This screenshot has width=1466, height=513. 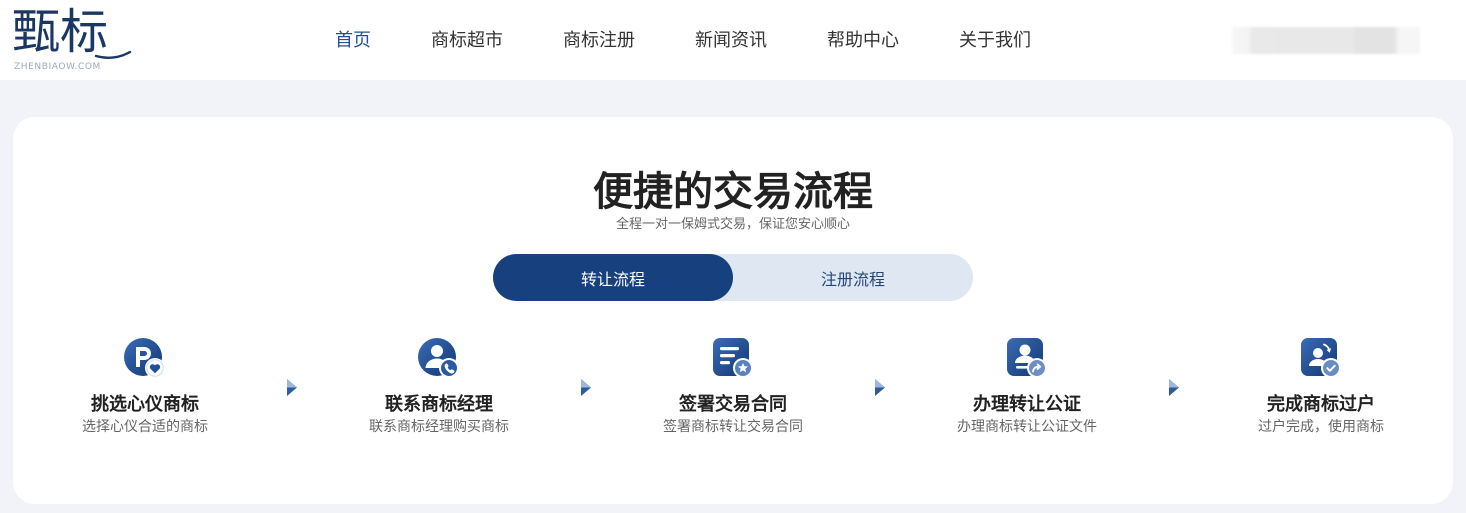 What do you see at coordinates (467, 41) in the screenshot?
I see `nav-trademark-market: 商标超市` at bounding box center [467, 41].